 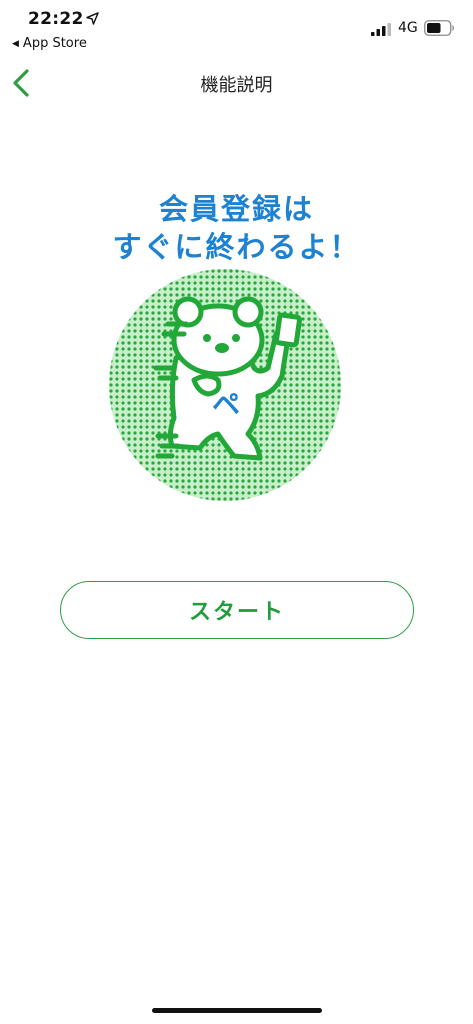 I want to click on location-arrow-icon, so click(x=92, y=18).